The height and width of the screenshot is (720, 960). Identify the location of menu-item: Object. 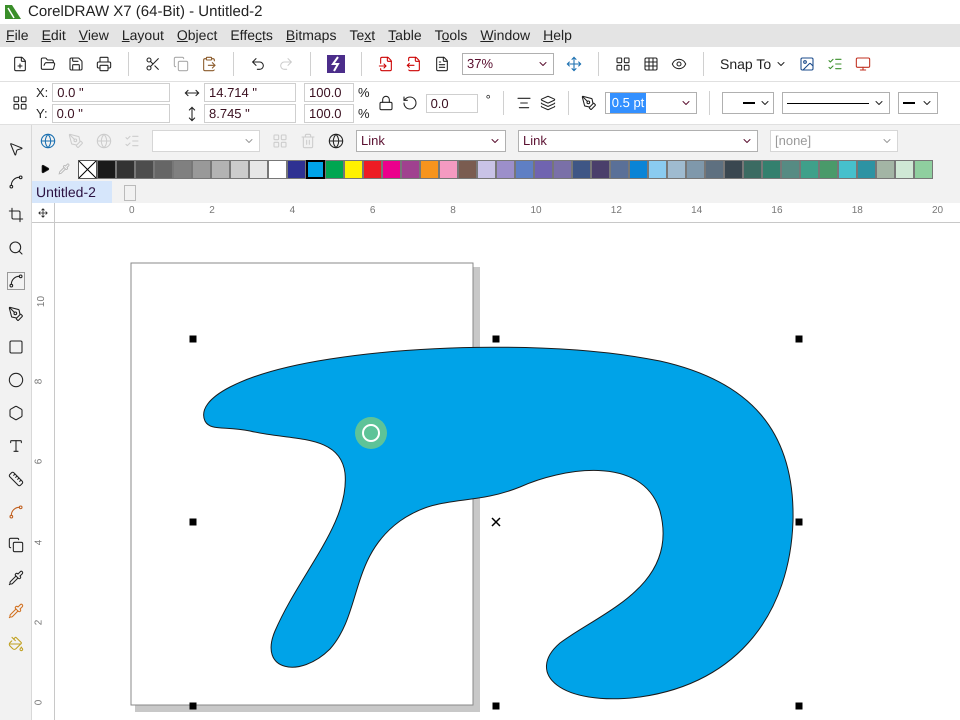
(197, 35).